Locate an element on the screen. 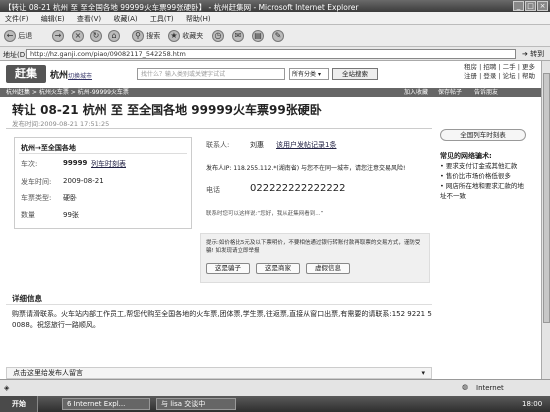 The height and width of the screenshot is (412, 550). contact-name: 刘惠 is located at coordinates (257, 145).